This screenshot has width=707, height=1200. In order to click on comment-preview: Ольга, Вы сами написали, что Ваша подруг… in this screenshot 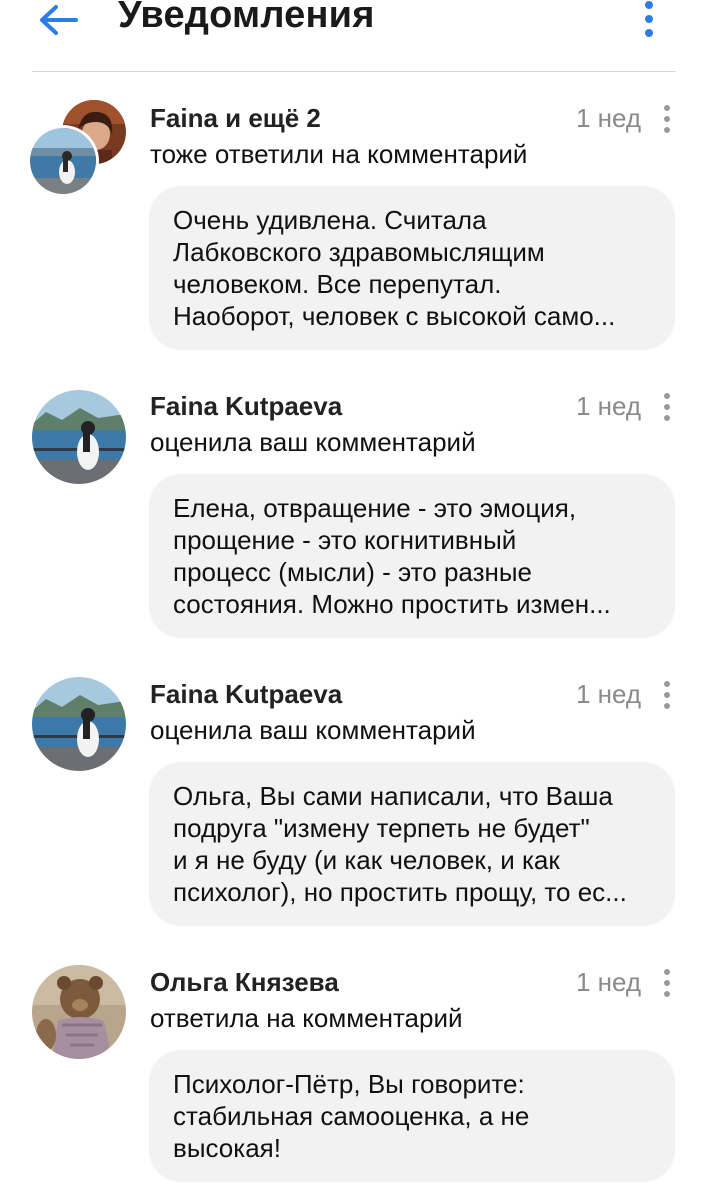, I will do `click(412, 844)`.